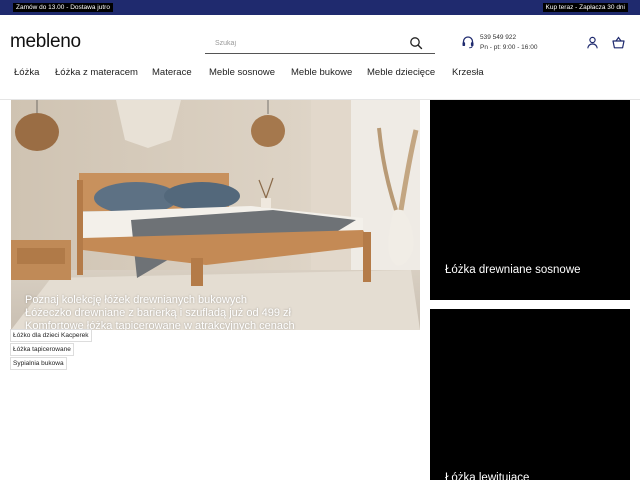  What do you see at coordinates (96, 72) in the screenshot?
I see `nav-item-lozka-z-materacem: Łóżka z materacem` at bounding box center [96, 72].